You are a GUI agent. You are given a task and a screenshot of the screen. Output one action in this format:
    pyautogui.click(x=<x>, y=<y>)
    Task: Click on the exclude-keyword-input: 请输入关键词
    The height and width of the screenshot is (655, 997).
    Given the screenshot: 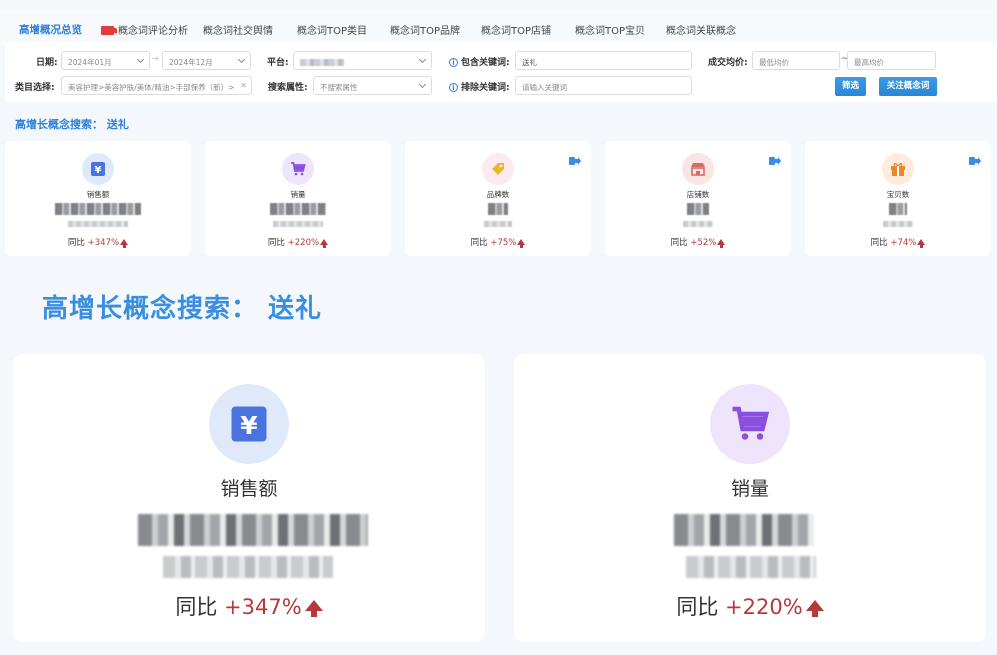 What is the action you would take?
    pyautogui.click(x=603, y=85)
    